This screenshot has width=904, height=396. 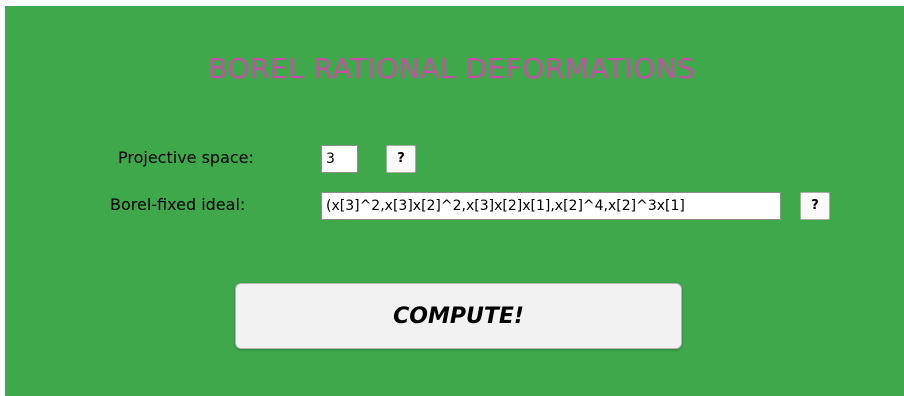 I want to click on borel-ideal-label: Borel-fixed ideal:, so click(x=178, y=204).